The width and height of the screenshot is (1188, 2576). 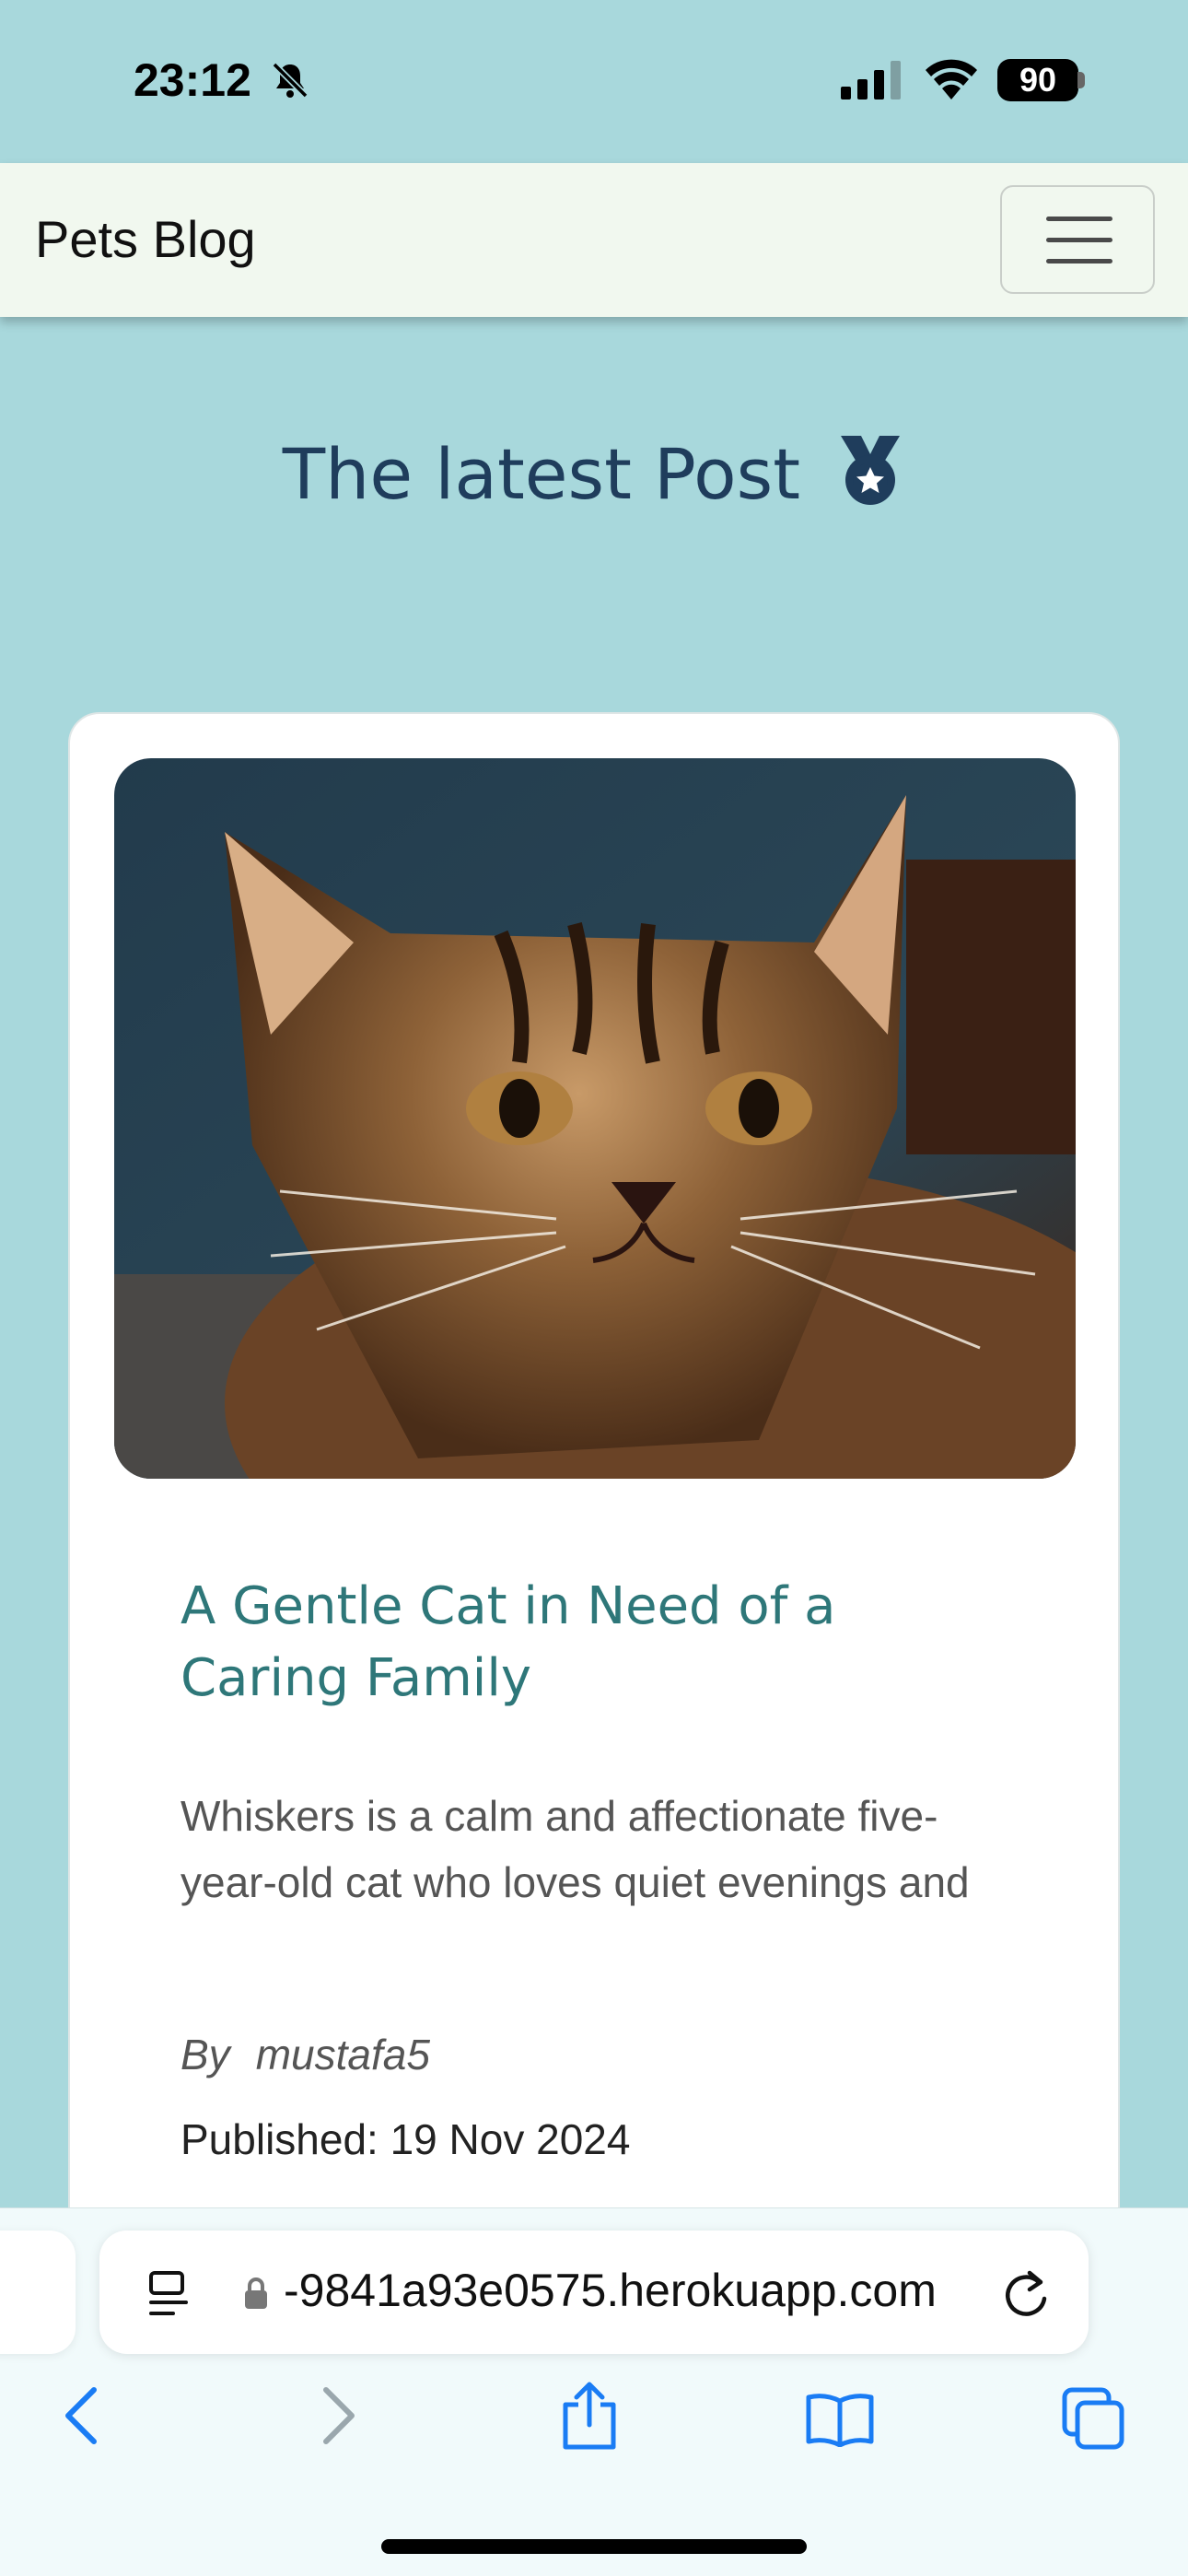 I want to click on battery-cap, so click(x=1081, y=80).